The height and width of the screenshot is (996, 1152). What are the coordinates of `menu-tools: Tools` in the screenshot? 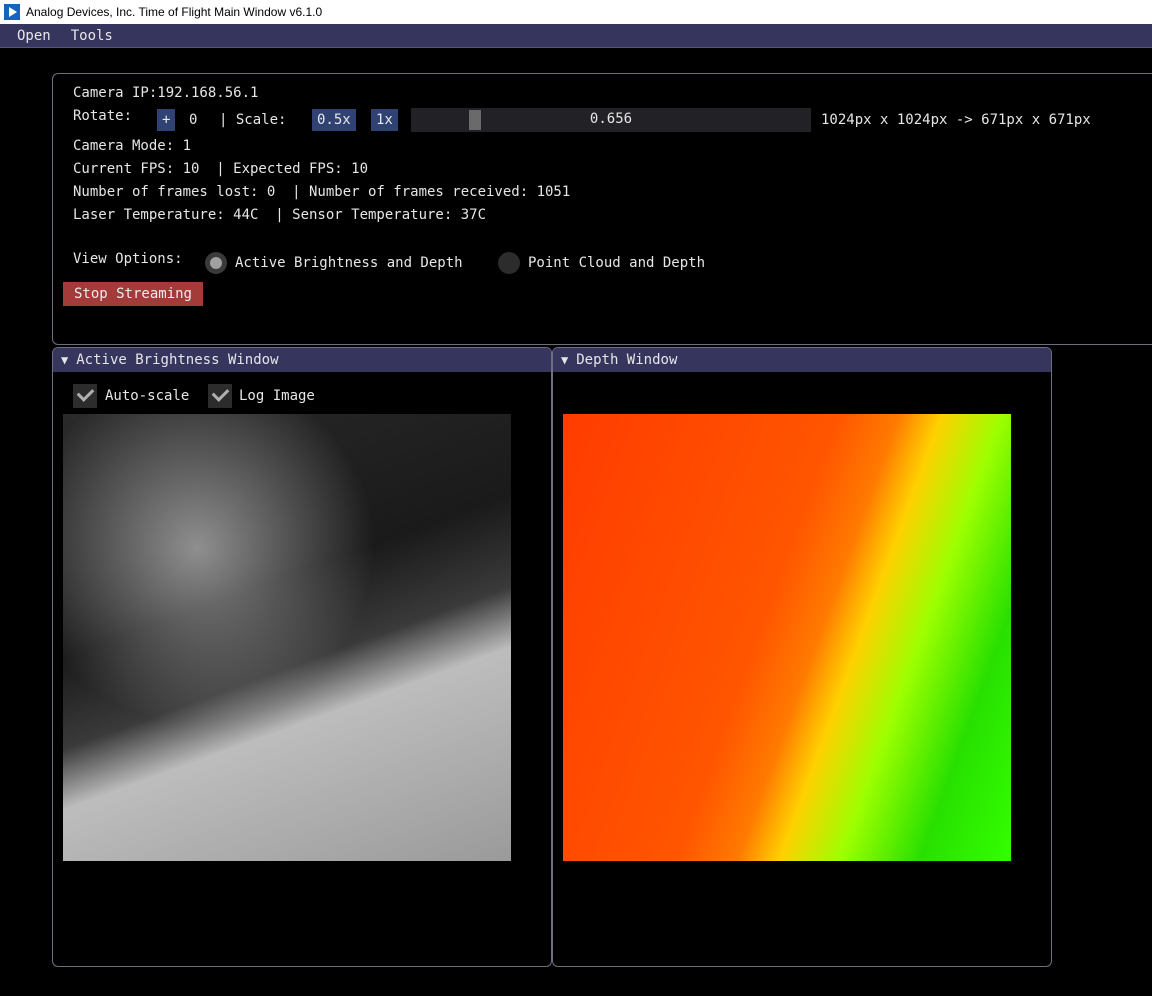 It's located at (92, 36).